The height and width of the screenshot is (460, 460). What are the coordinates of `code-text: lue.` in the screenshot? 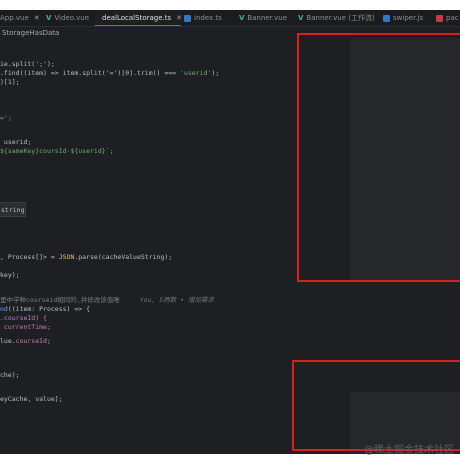 It's located at (8, 341).